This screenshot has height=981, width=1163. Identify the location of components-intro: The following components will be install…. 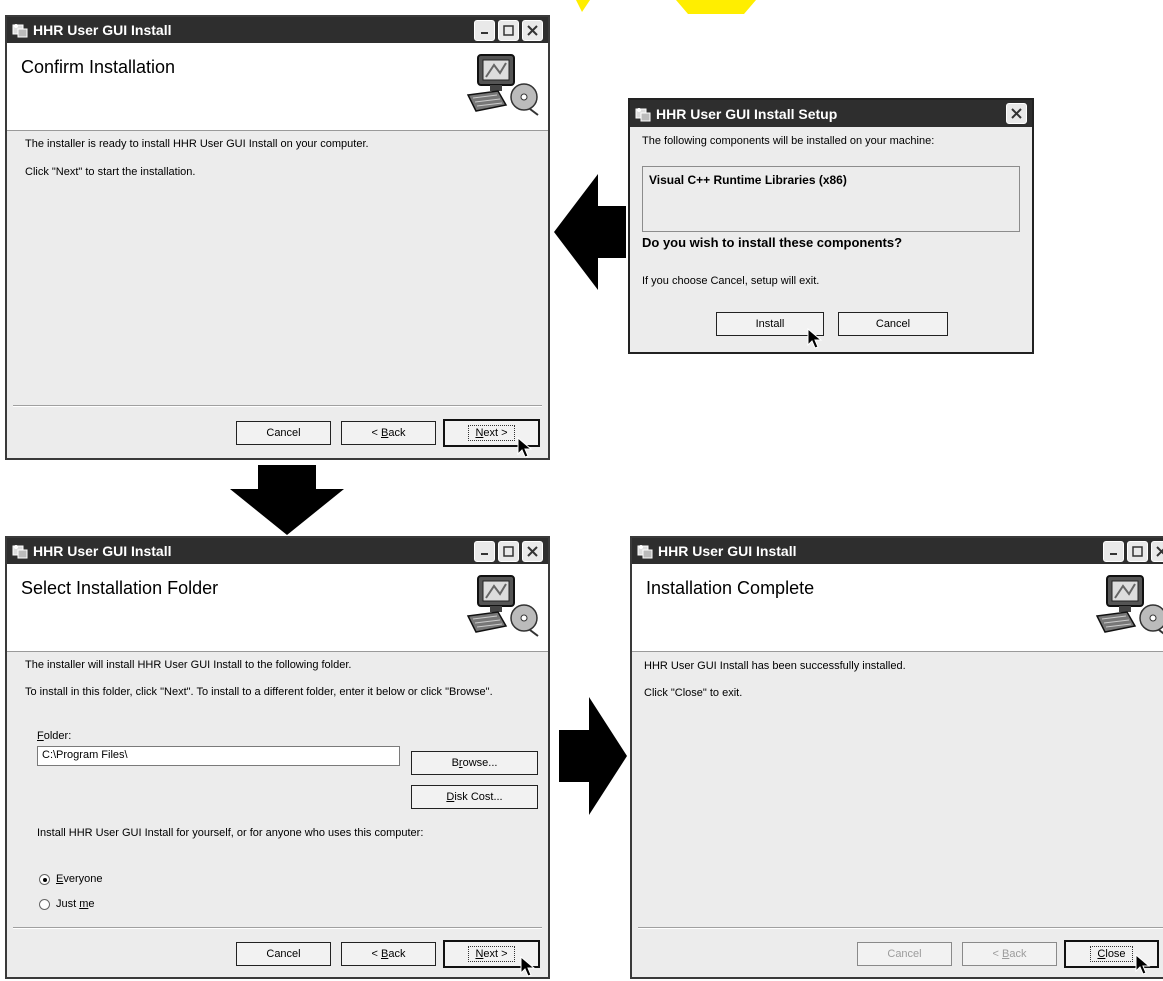
(788, 141).